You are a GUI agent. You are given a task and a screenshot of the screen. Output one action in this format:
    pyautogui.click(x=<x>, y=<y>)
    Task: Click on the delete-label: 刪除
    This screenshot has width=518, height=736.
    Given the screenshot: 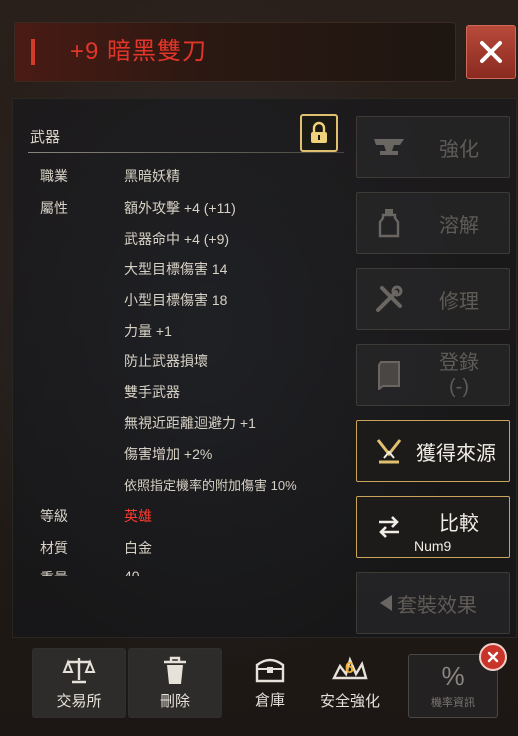 What is the action you would take?
    pyautogui.click(x=174, y=701)
    